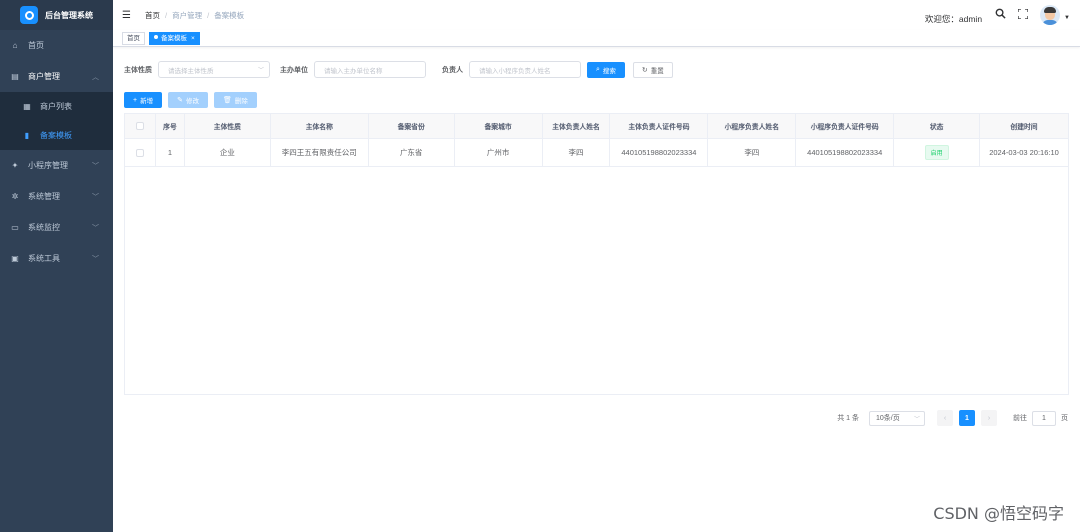 The width and height of the screenshot is (1080, 532). I want to click on delete-button: 🗑 删除, so click(235, 100).